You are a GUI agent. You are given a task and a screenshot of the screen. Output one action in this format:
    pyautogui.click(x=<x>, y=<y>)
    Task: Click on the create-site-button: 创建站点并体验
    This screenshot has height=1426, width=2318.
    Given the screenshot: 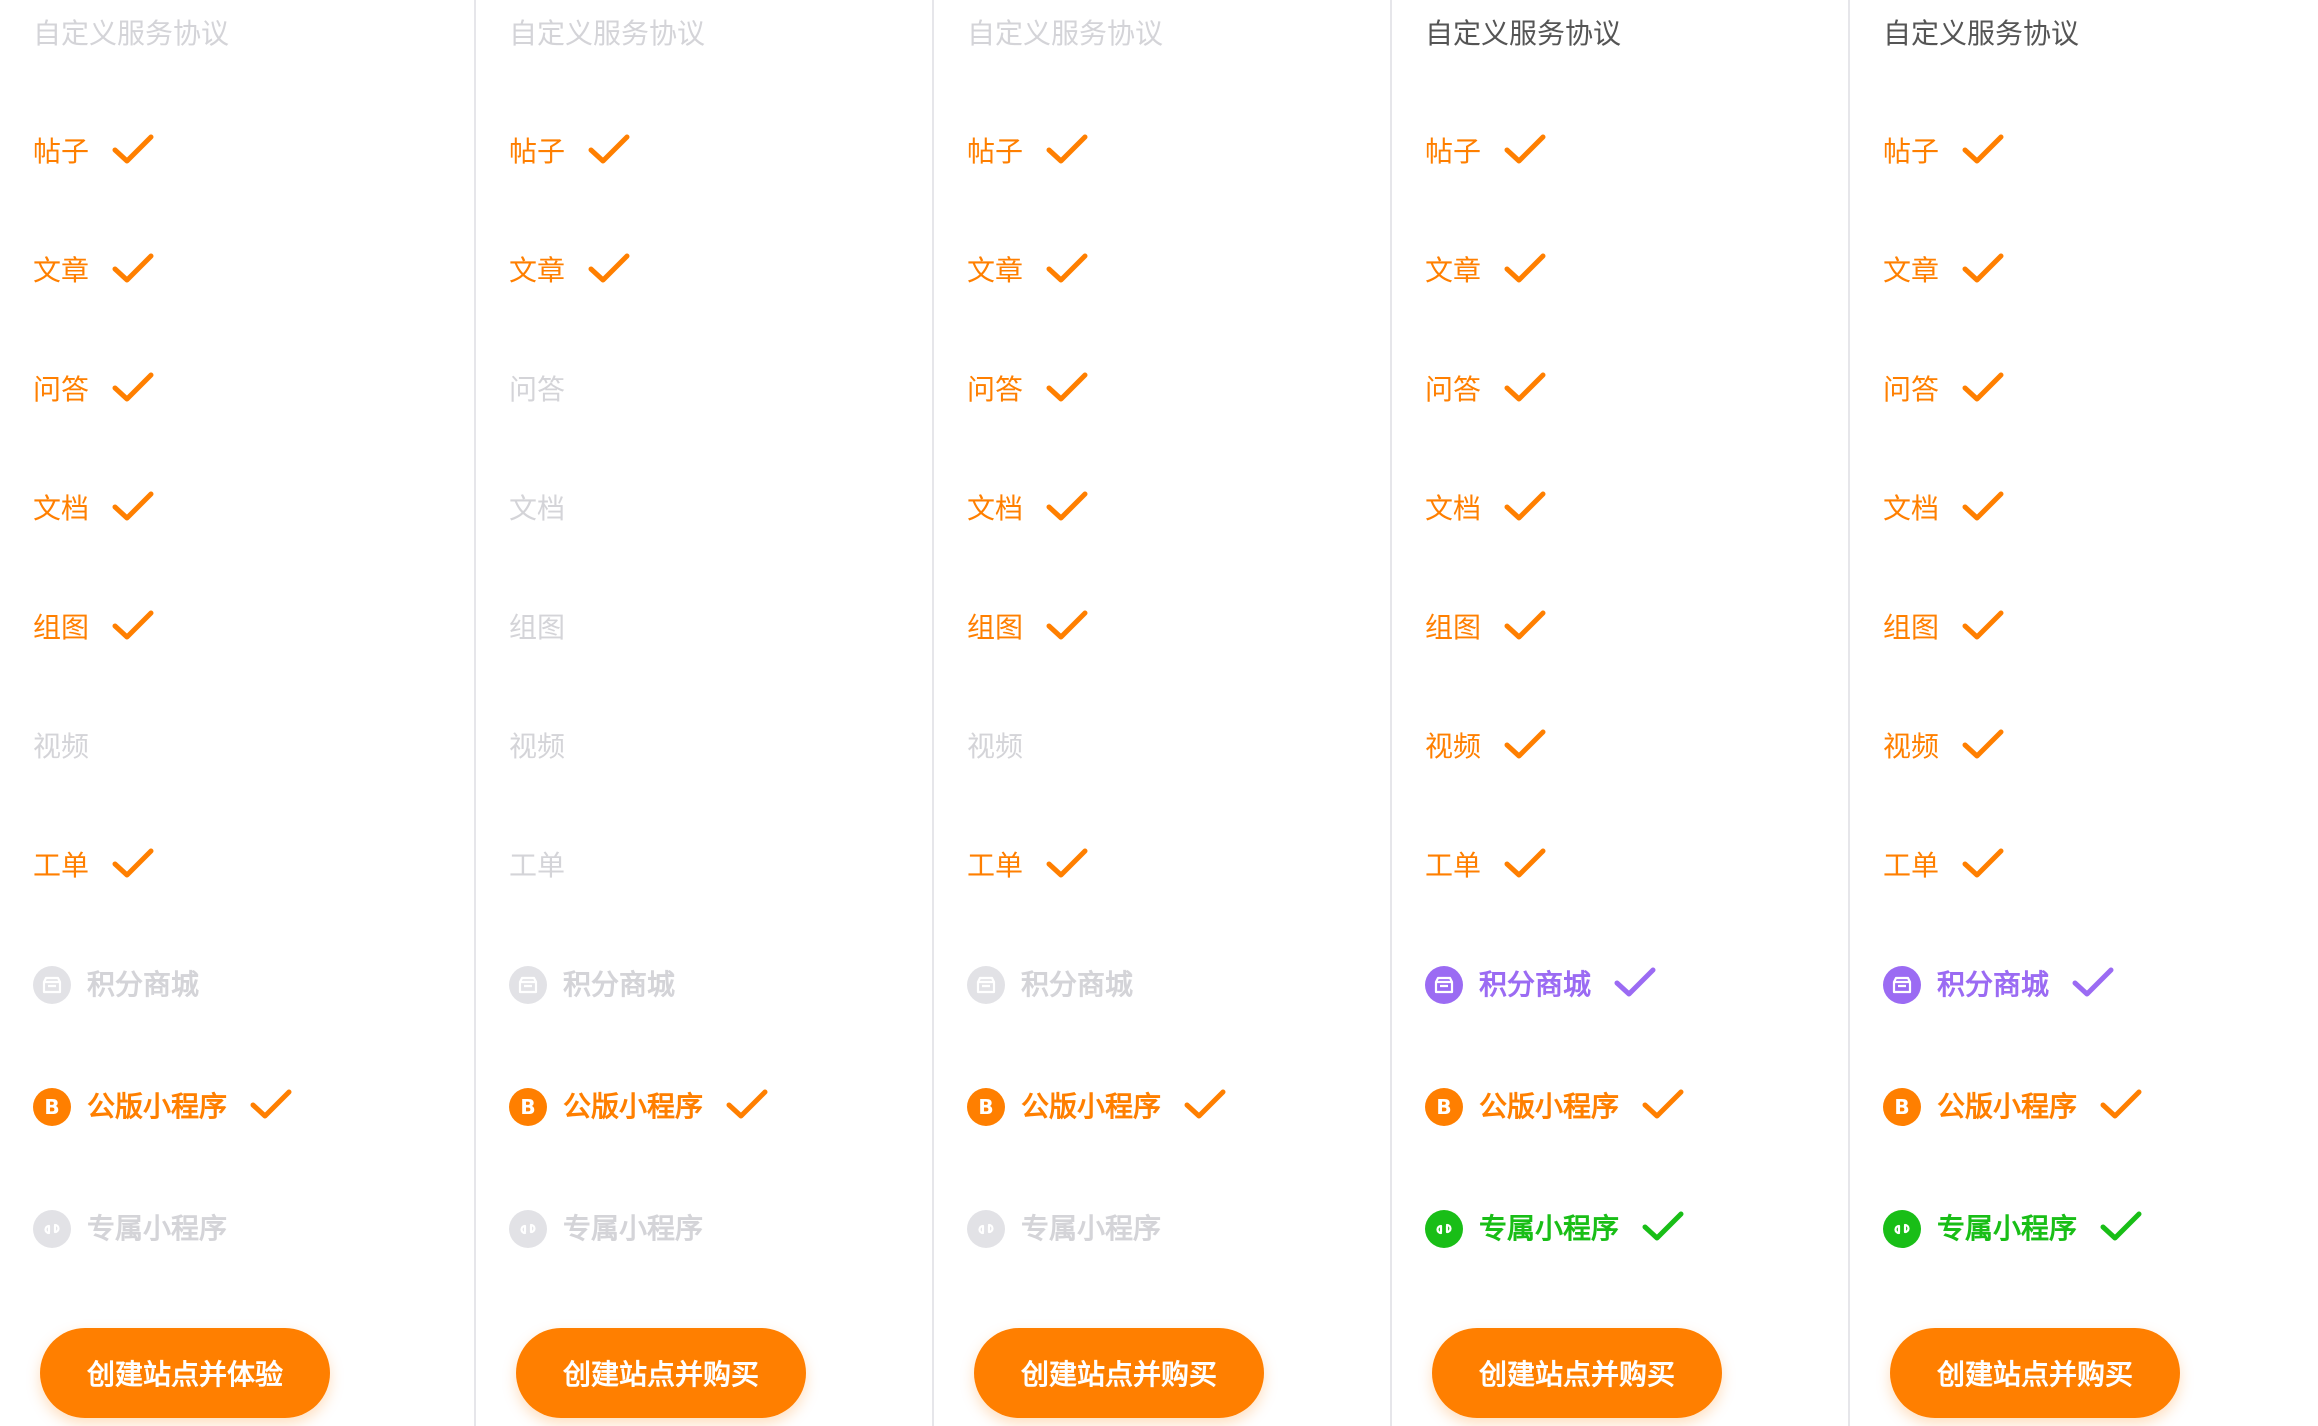 What is the action you would take?
    pyautogui.click(x=185, y=1373)
    